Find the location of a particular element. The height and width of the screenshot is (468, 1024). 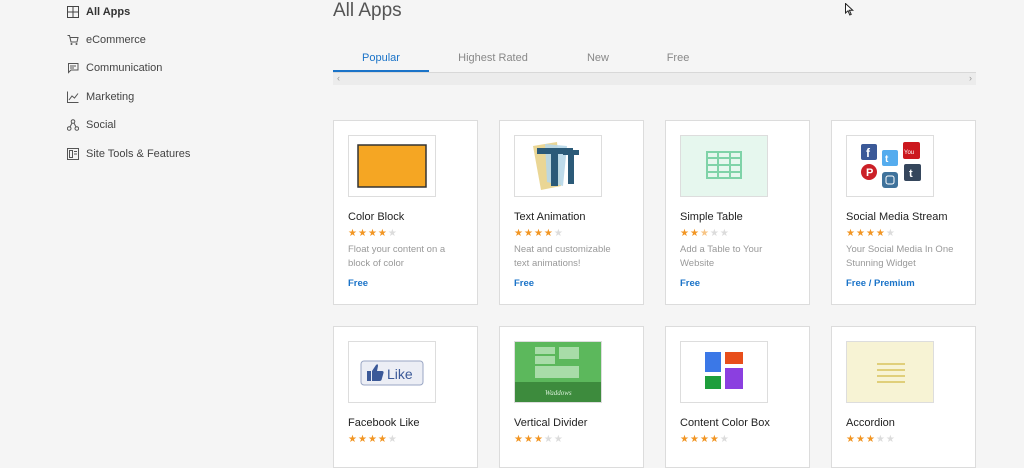

app-title: Social Media Stream is located at coordinates (897, 217).